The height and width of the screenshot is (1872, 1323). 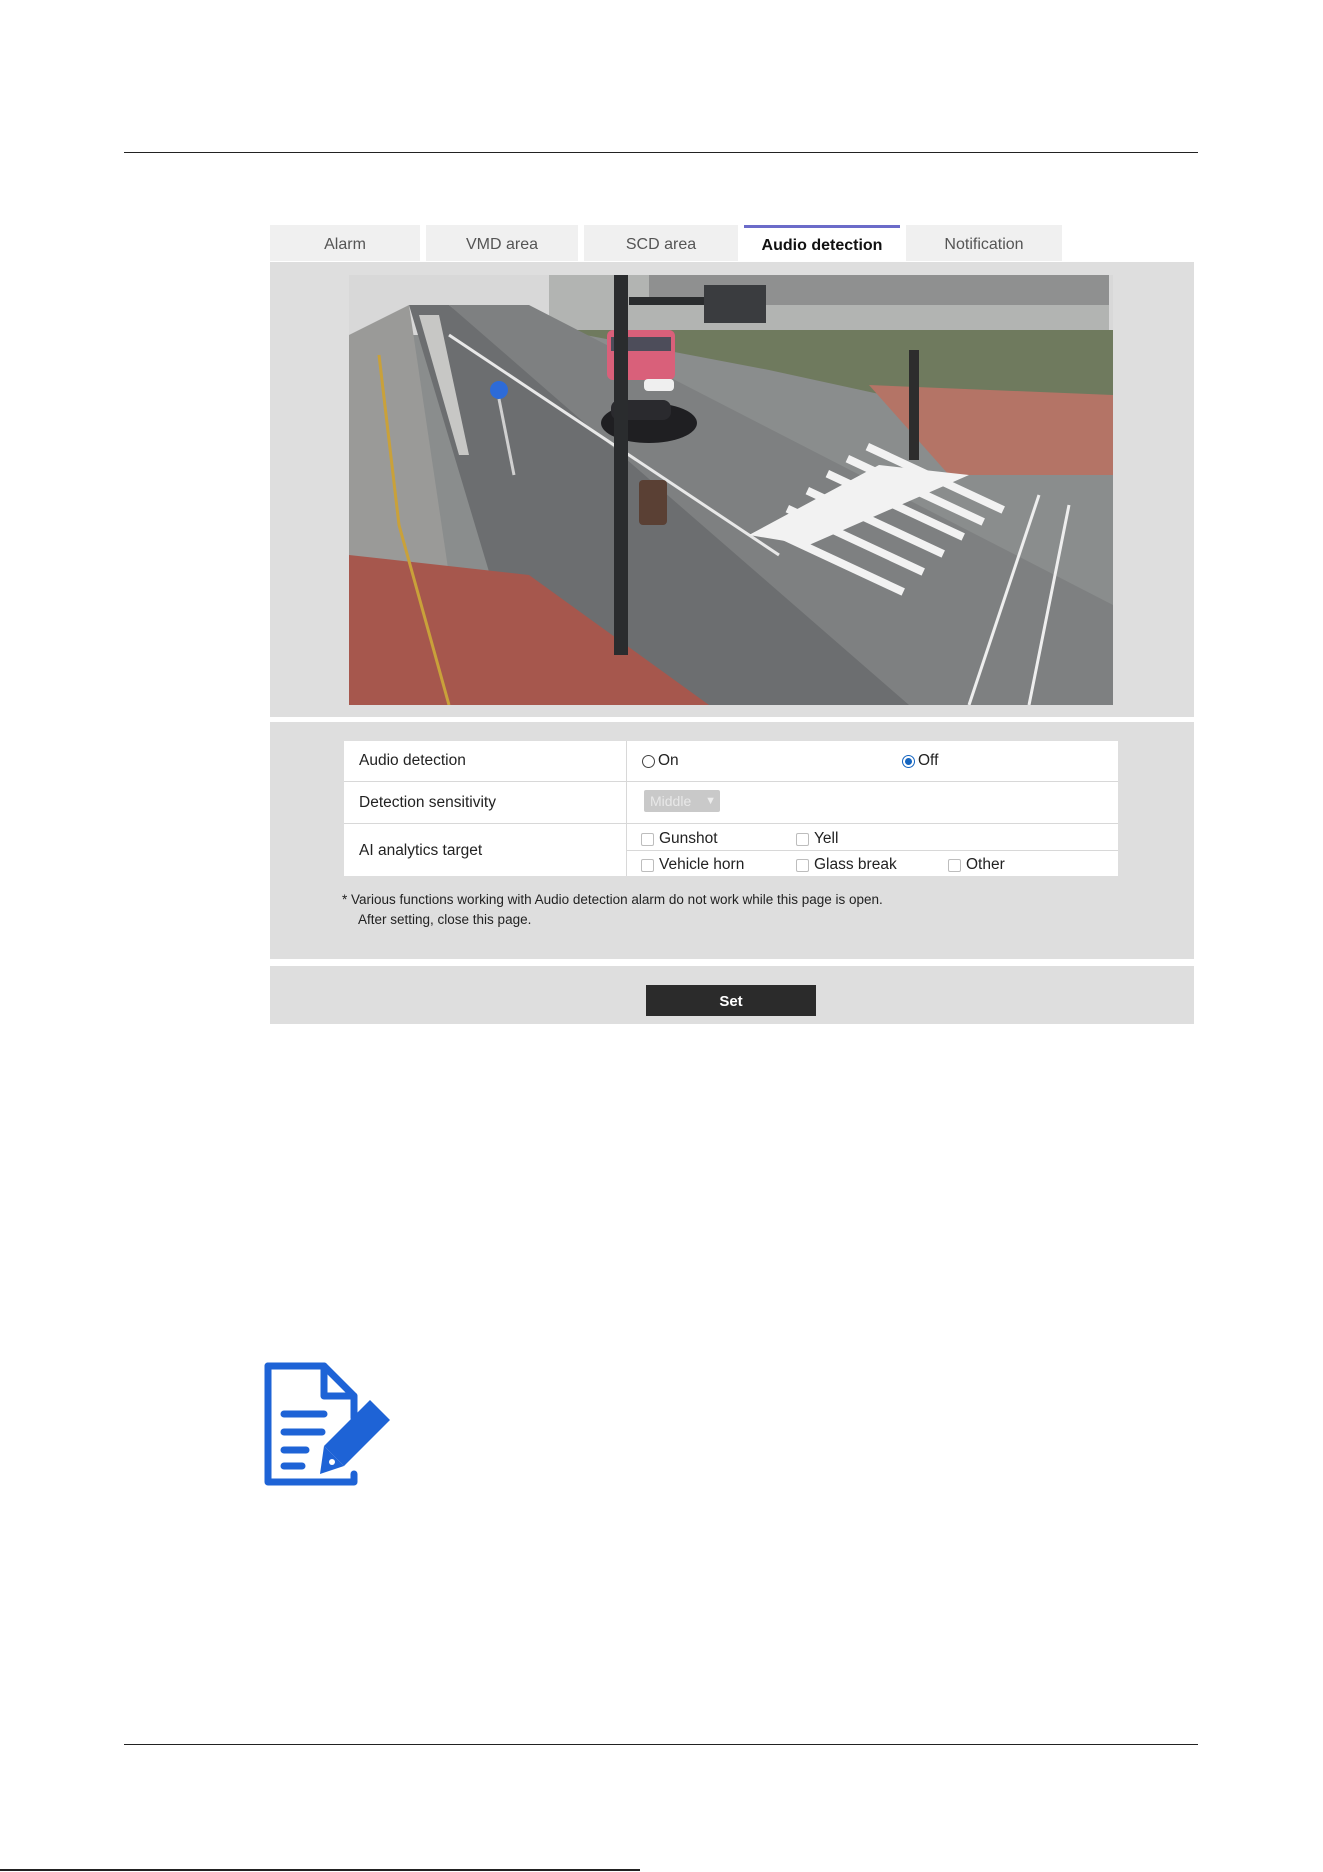 What do you see at coordinates (421, 850) in the screenshot?
I see `ai-analytics-target-label: AI analytics target` at bounding box center [421, 850].